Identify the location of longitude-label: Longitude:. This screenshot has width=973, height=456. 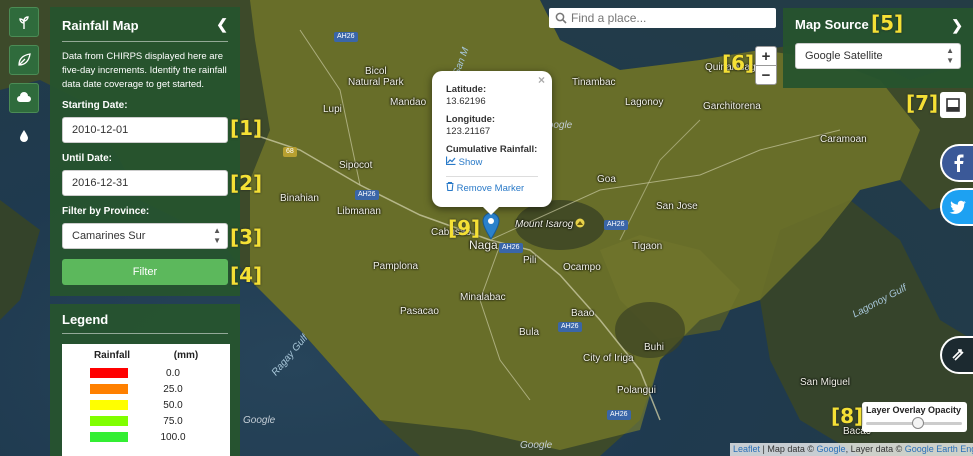
(471, 119).